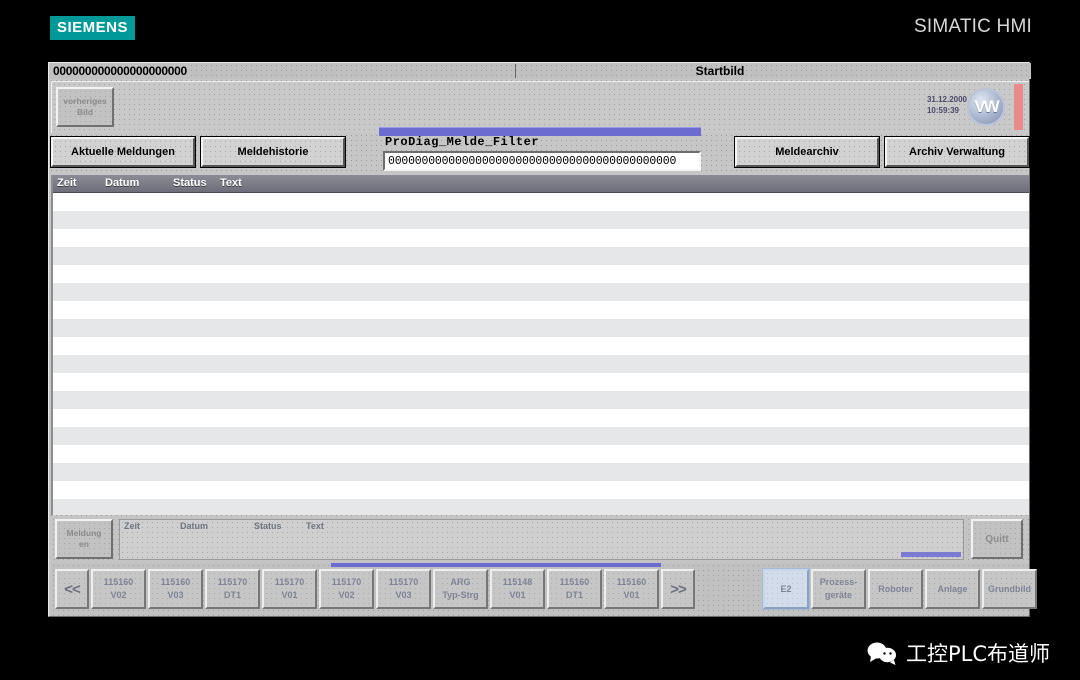 This screenshot has height=680, width=1080. I want to click on mini-table-indicator, so click(931, 554).